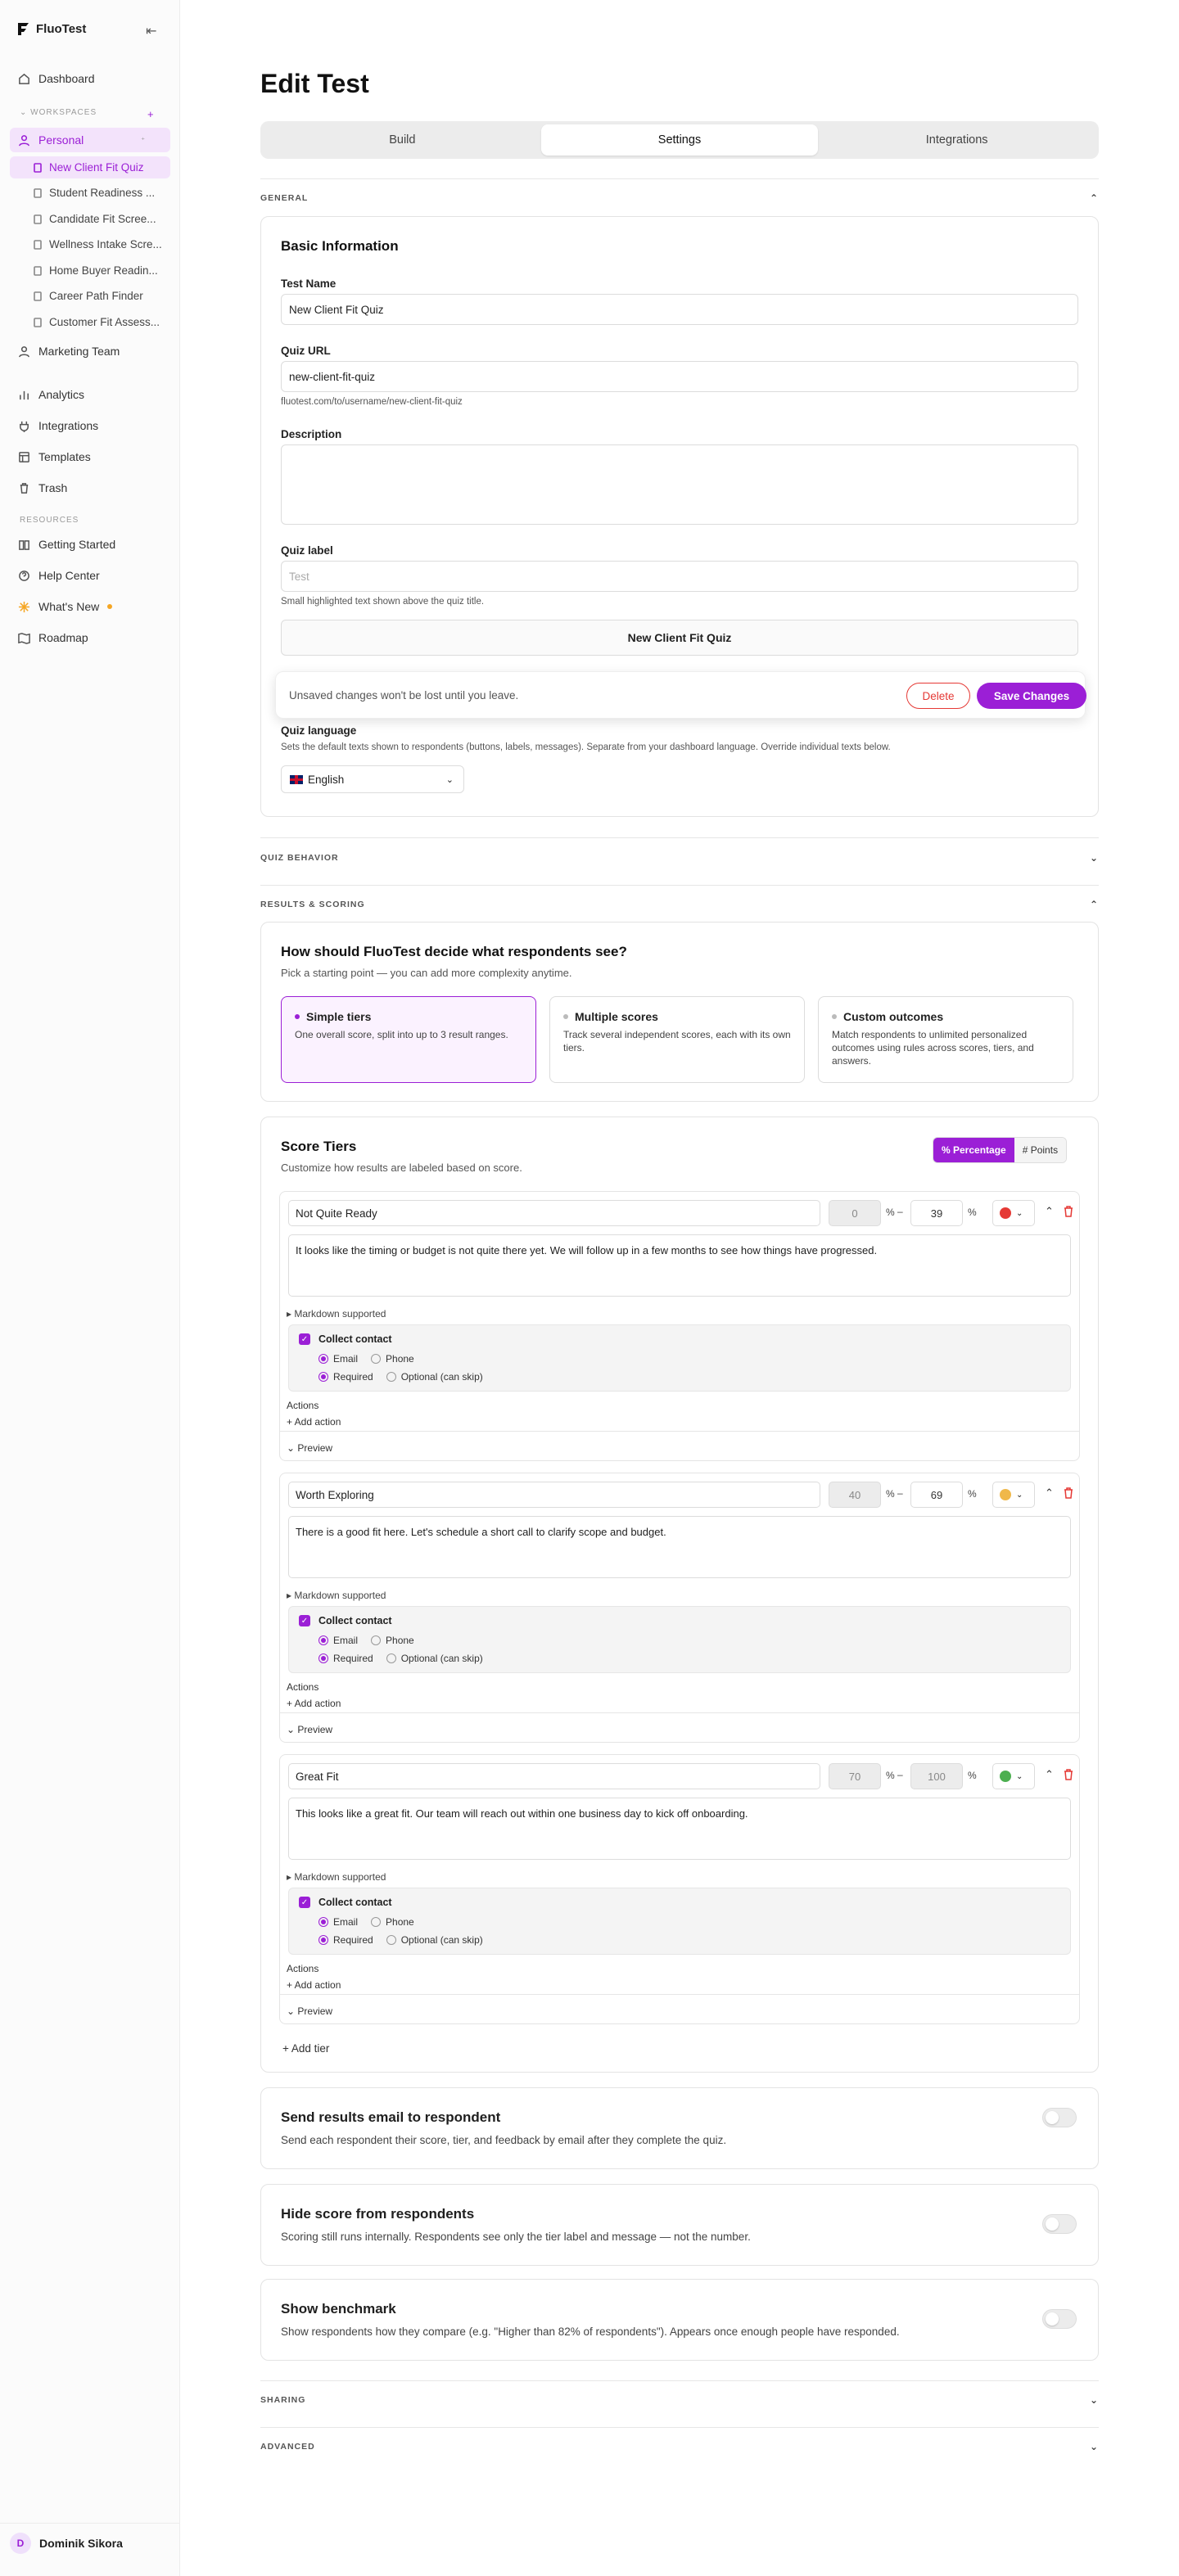 The width and height of the screenshot is (1179, 2576). Describe the element at coordinates (679, 484) in the screenshot. I see `description-textarea` at that location.